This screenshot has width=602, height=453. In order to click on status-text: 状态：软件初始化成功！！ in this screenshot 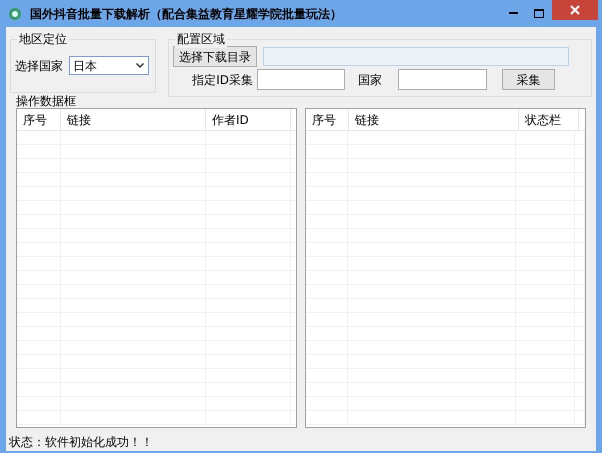, I will do `click(81, 442)`.